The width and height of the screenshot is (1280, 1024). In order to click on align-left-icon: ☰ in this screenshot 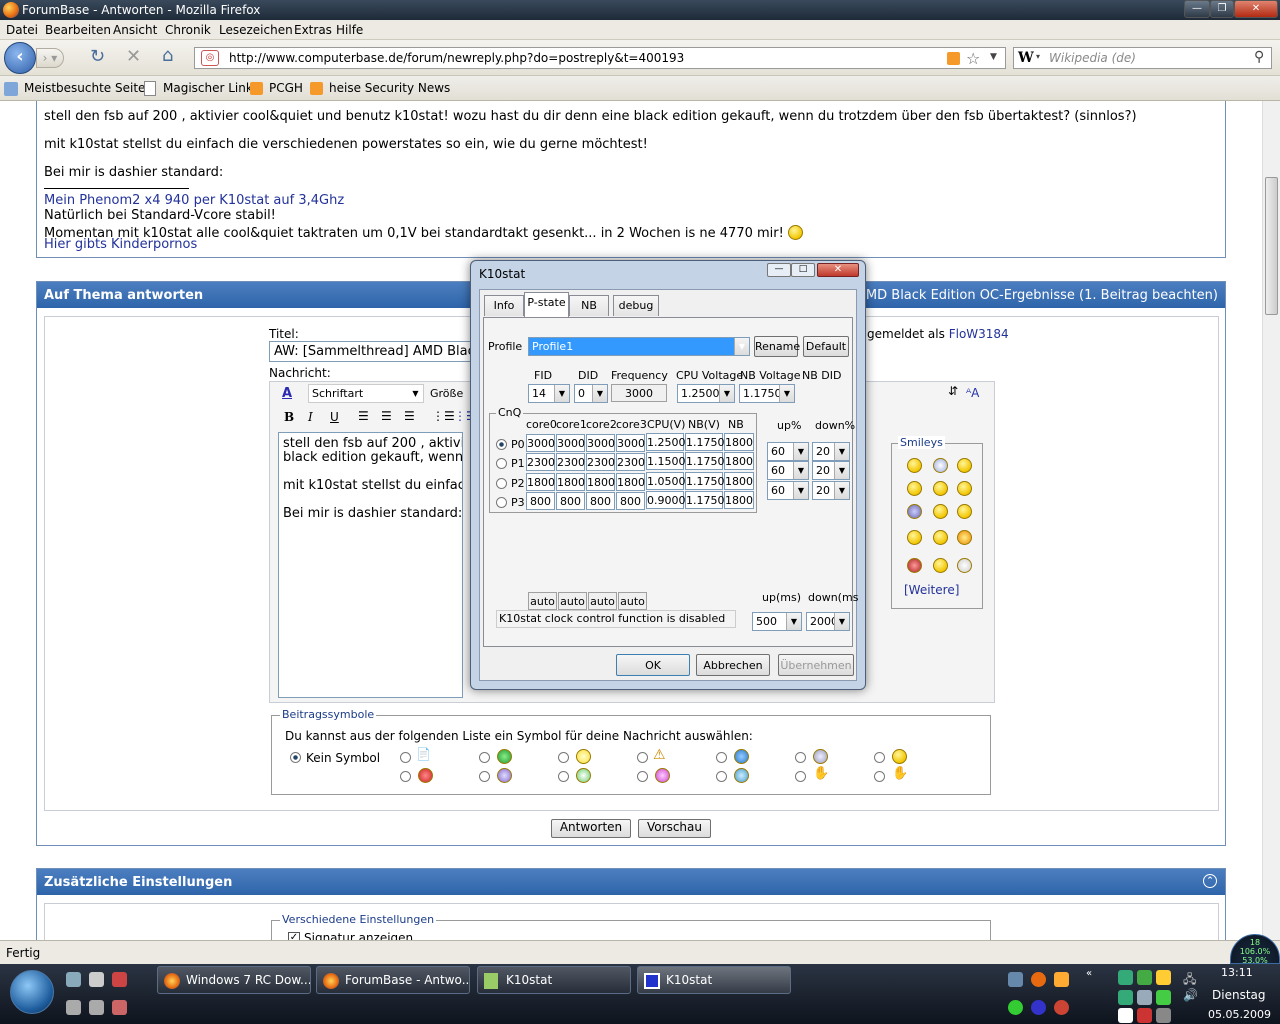, I will do `click(363, 416)`.